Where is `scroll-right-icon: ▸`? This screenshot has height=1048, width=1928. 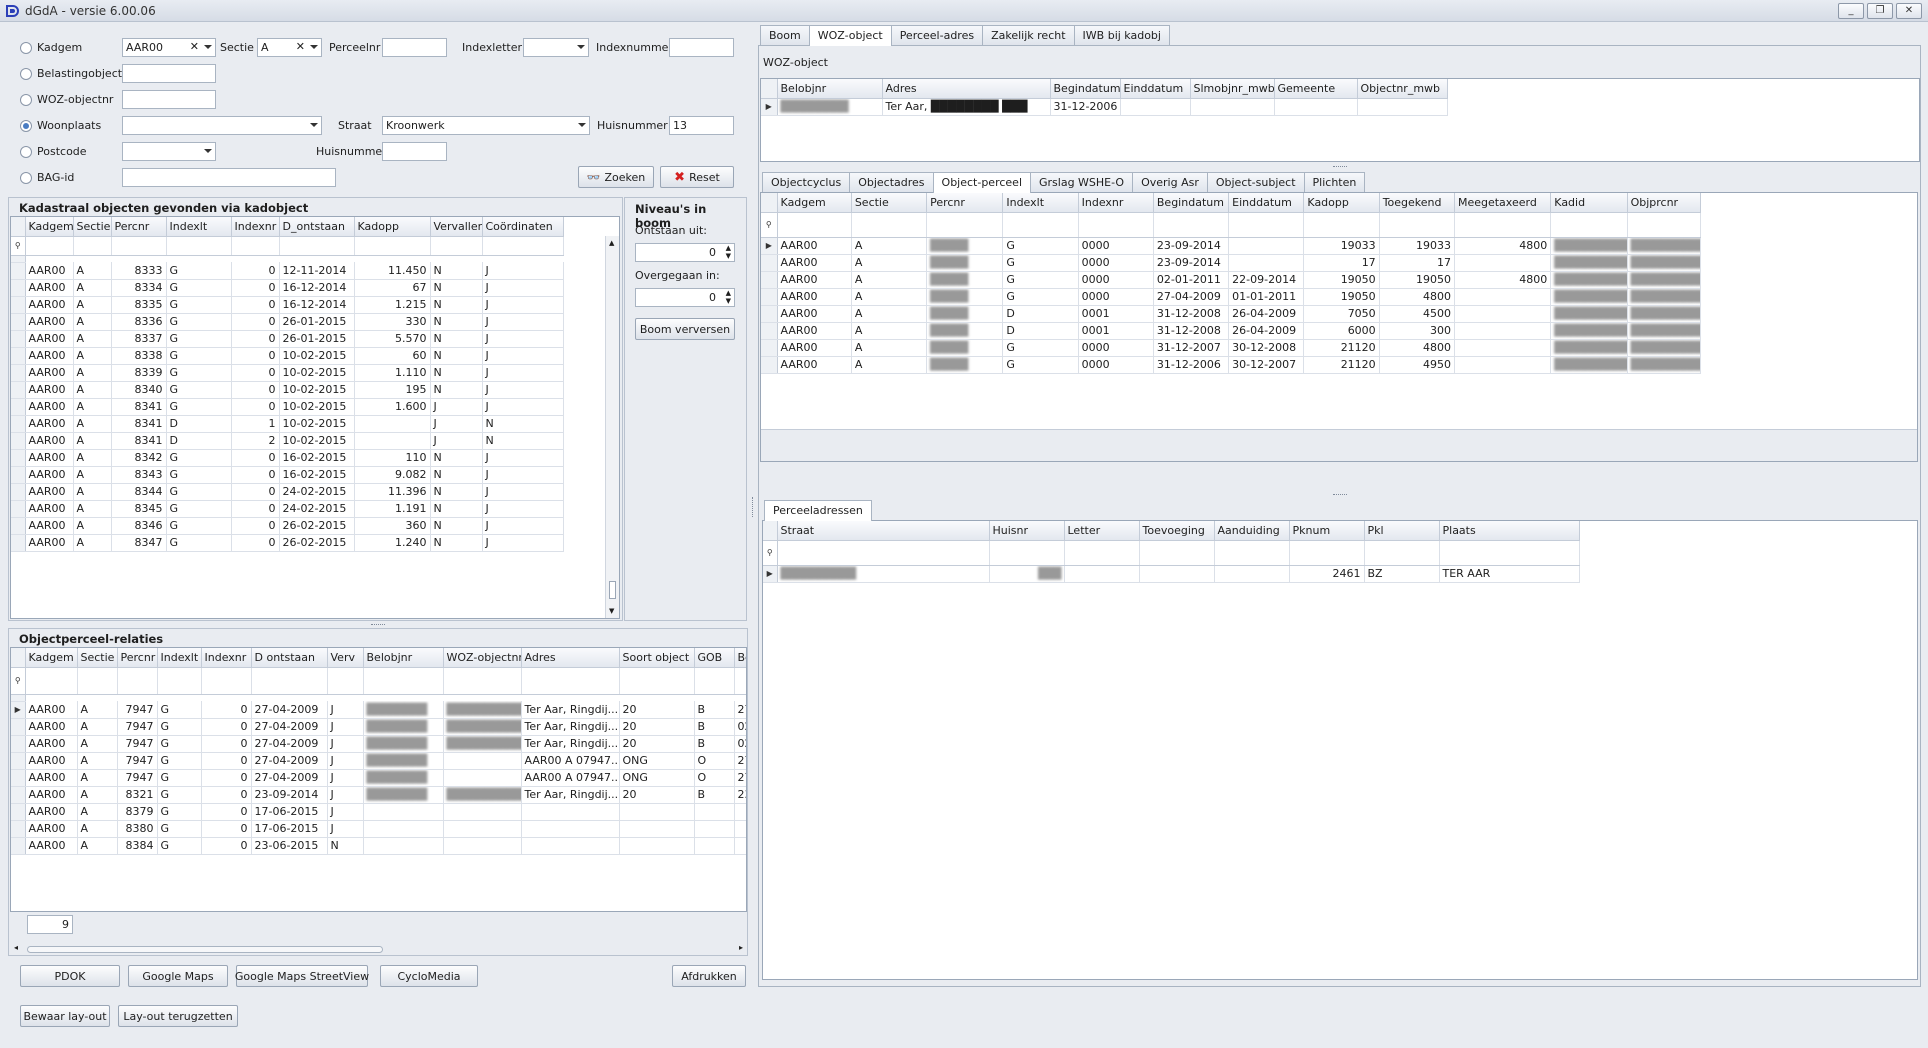
scroll-right-icon: ▸ is located at coordinates (741, 947).